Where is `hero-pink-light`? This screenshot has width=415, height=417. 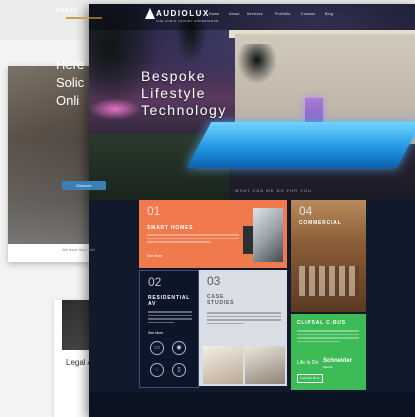 hero-pink-light is located at coordinates (115, 109).